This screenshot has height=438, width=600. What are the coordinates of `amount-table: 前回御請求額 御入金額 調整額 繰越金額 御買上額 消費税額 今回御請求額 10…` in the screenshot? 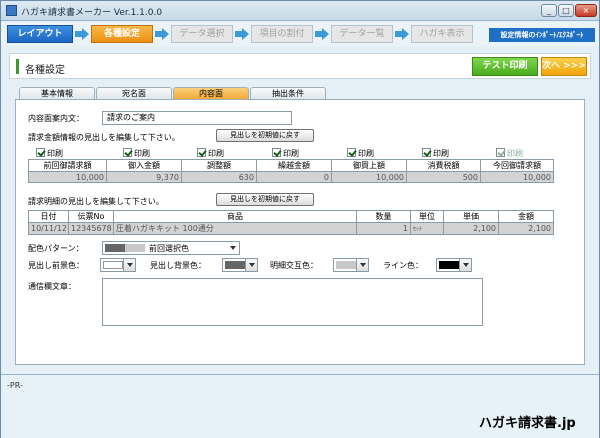 It's located at (291, 171).